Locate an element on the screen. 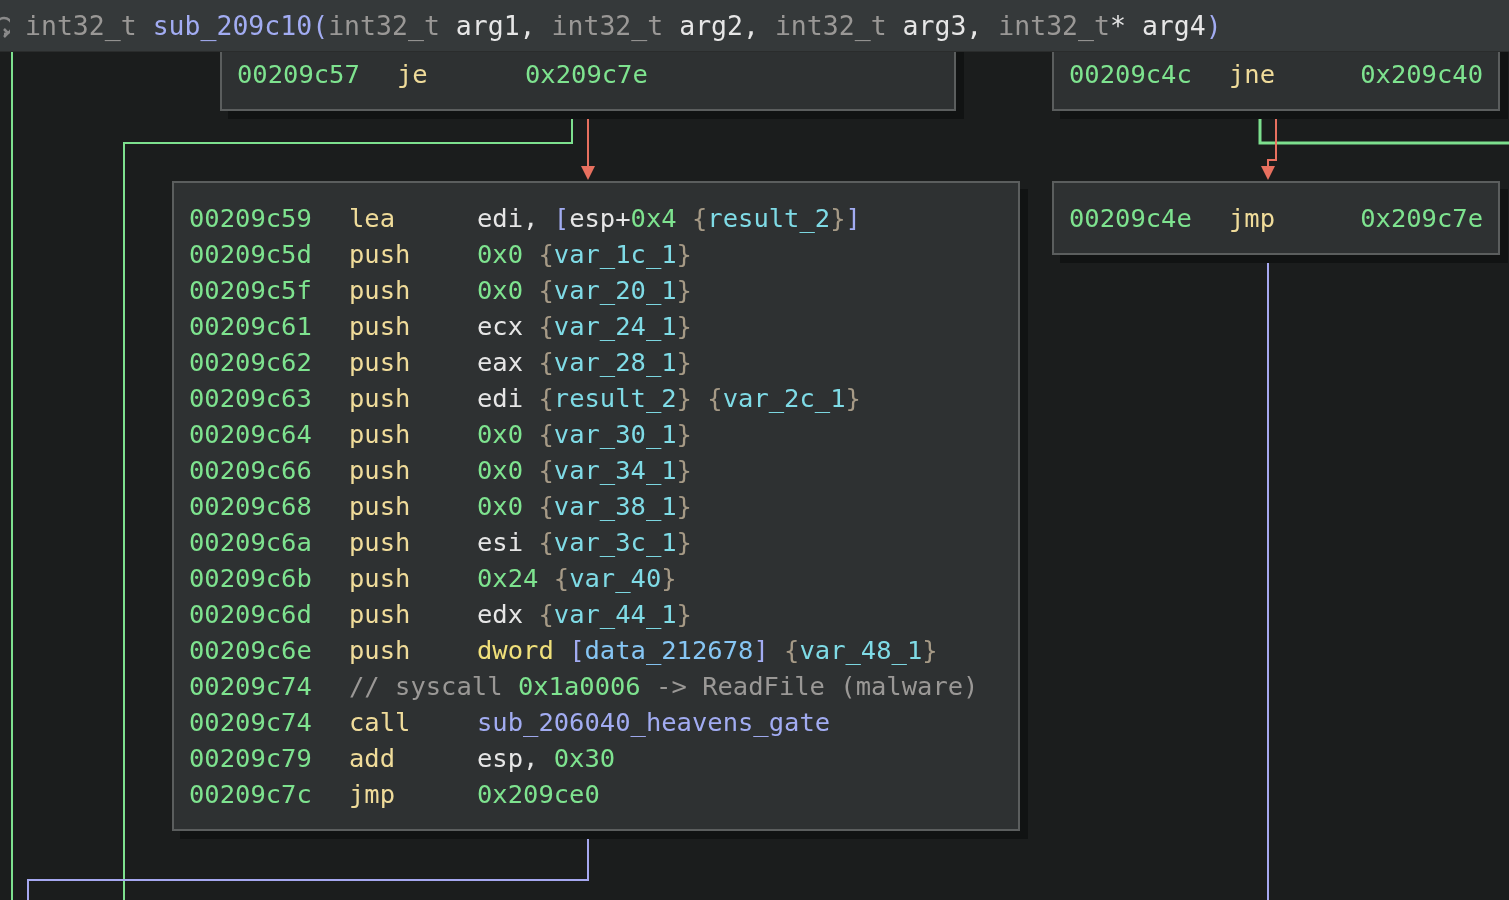  comment-text: // syscall 0x1a0006 -> ReadFile (malware) is located at coordinates (664, 686).